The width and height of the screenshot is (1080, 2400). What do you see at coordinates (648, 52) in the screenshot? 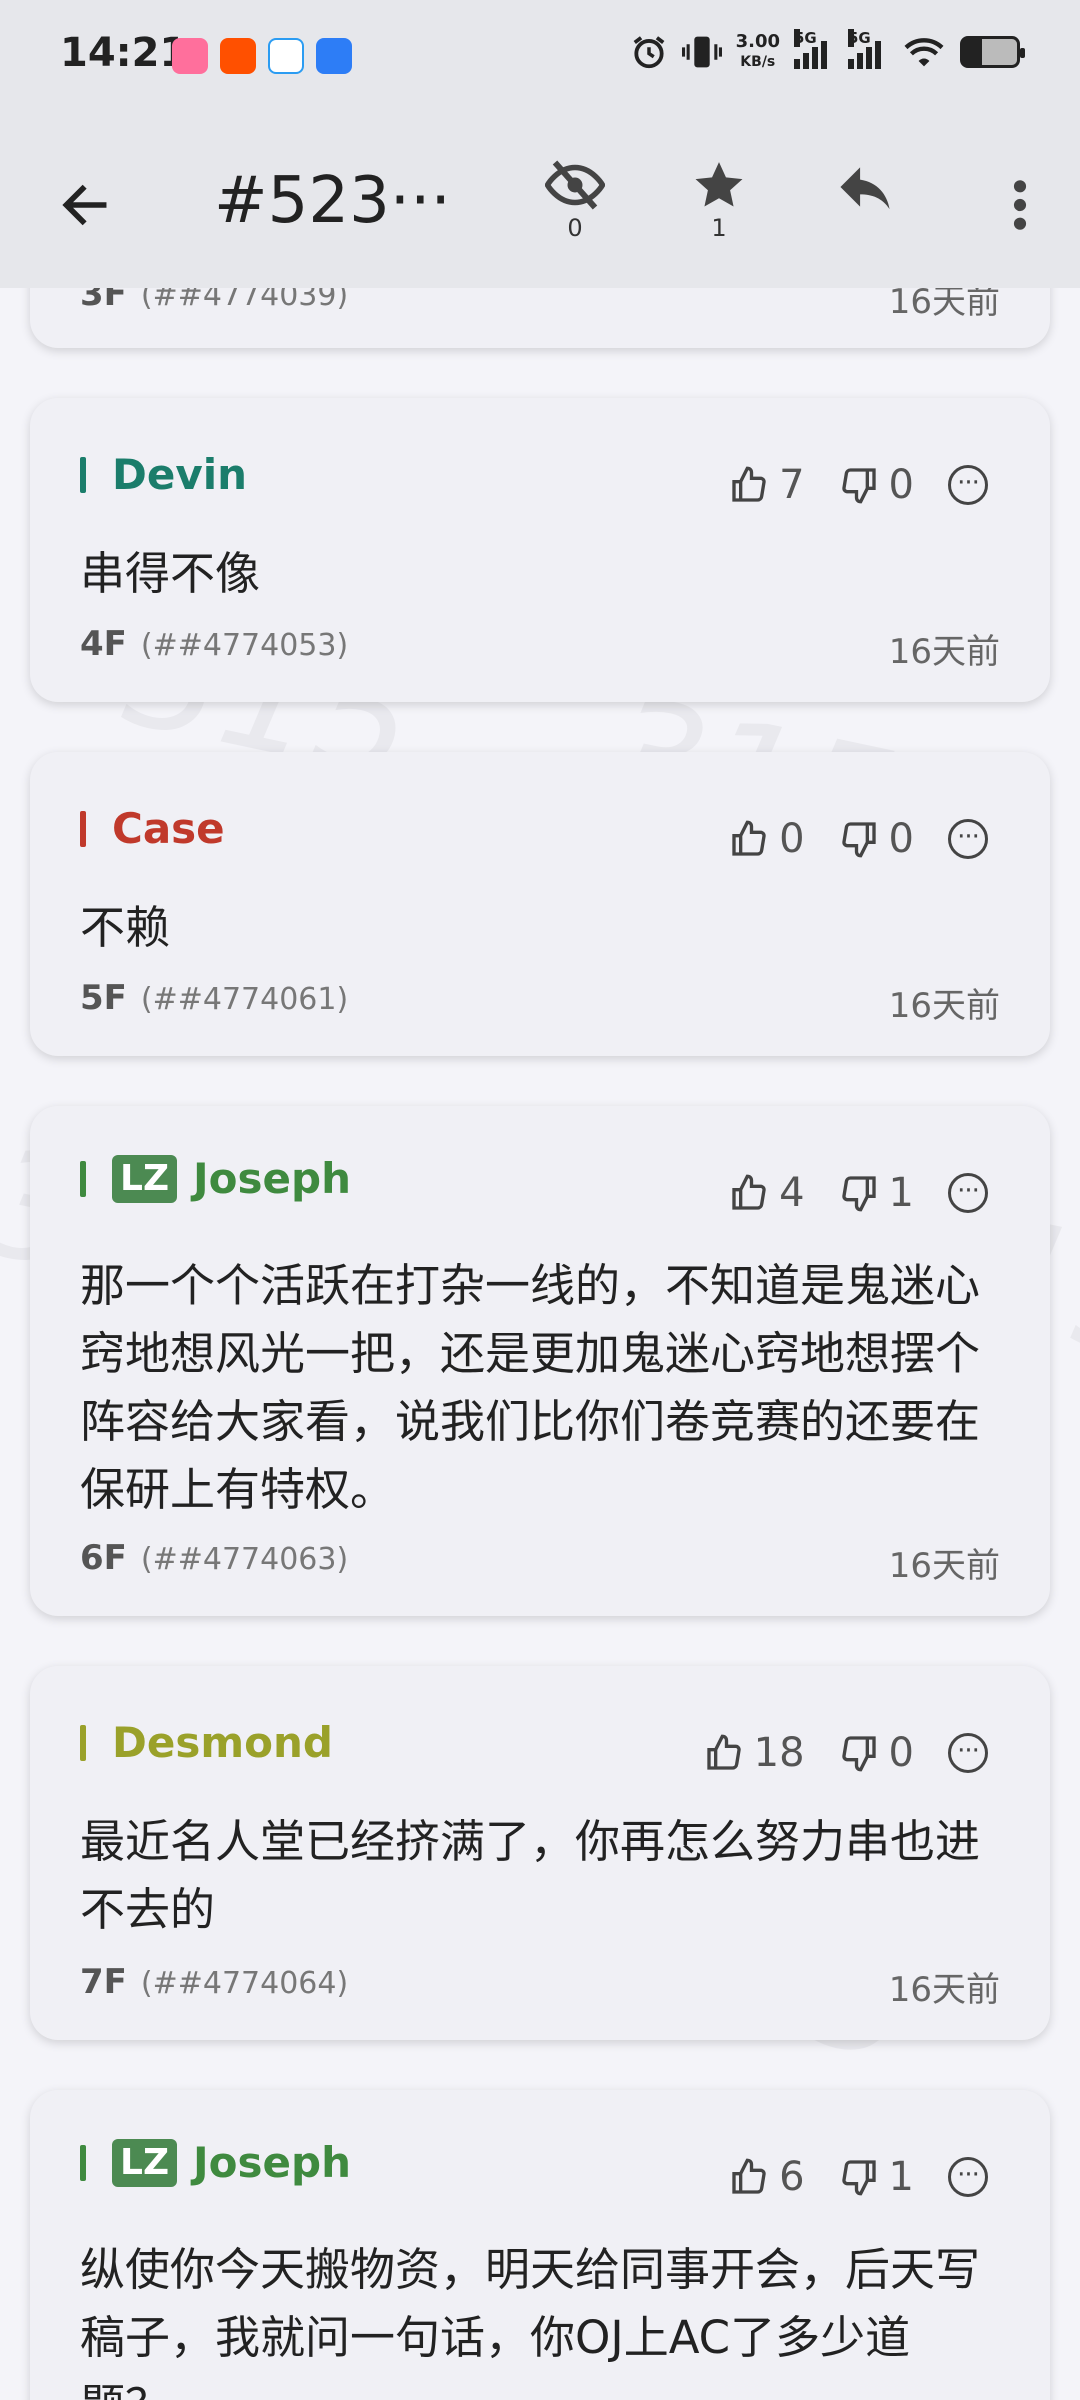
I see `alarm-icon` at bounding box center [648, 52].